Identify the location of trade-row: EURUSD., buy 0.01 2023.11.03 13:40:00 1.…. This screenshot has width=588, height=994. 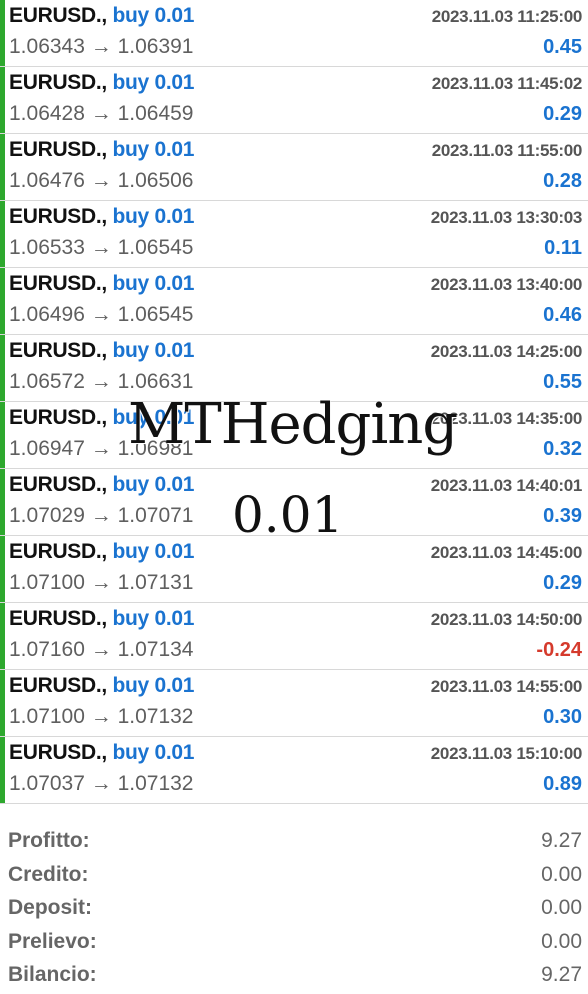
(294, 301).